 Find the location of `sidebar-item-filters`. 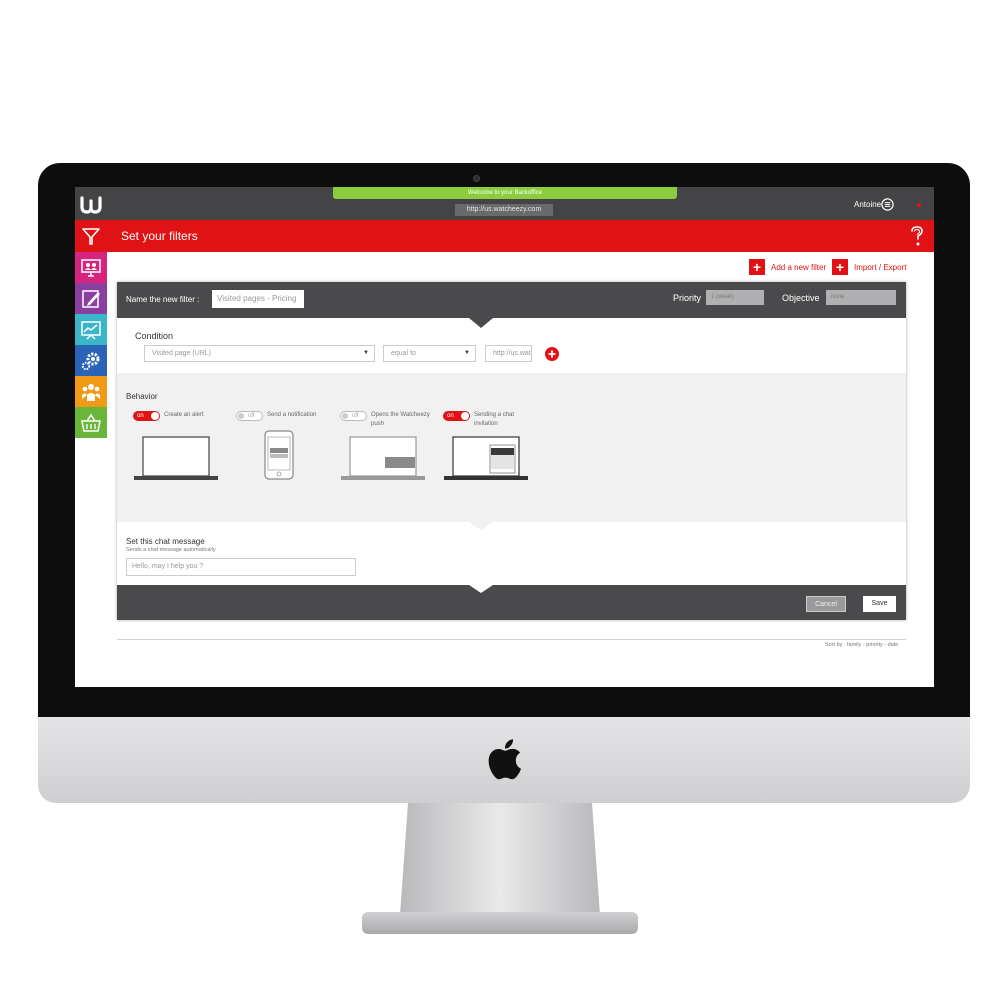

sidebar-item-filters is located at coordinates (91, 236).